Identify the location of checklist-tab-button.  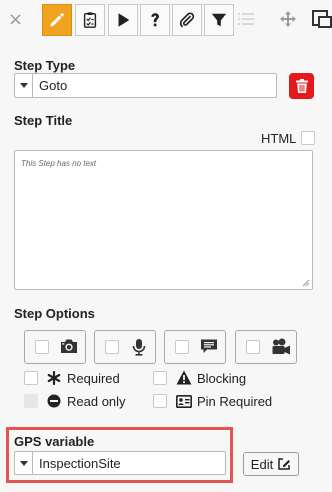
(90, 20).